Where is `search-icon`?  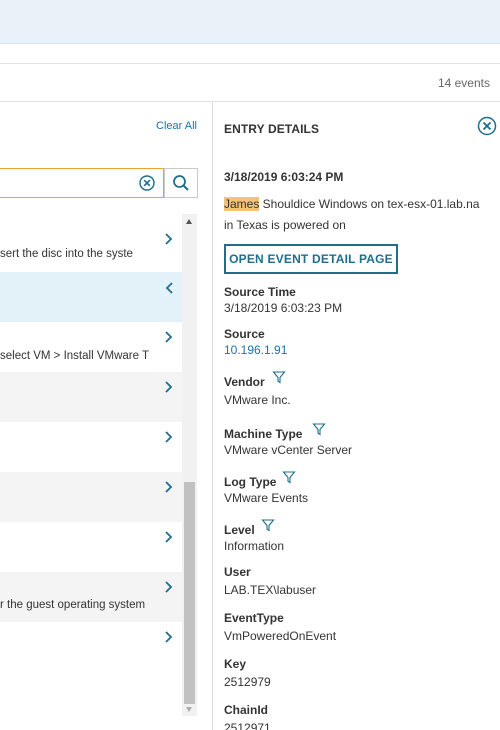
search-icon is located at coordinates (181, 183).